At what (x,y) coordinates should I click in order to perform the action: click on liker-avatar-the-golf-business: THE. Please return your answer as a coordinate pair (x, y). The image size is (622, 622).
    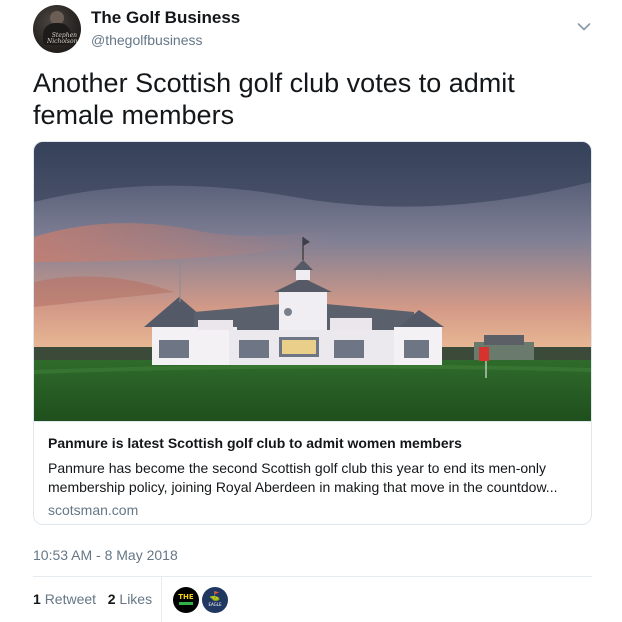
    Looking at the image, I should click on (186, 600).